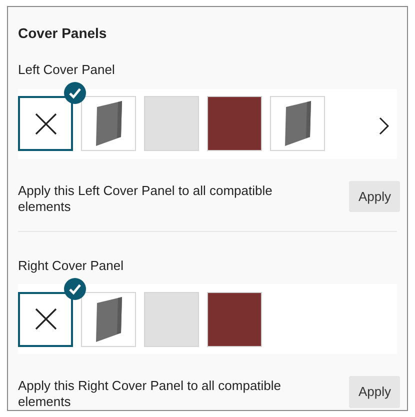 This screenshot has height=417, width=415. What do you see at coordinates (63, 33) in the screenshot?
I see `panel-title: Cover Panels` at bounding box center [63, 33].